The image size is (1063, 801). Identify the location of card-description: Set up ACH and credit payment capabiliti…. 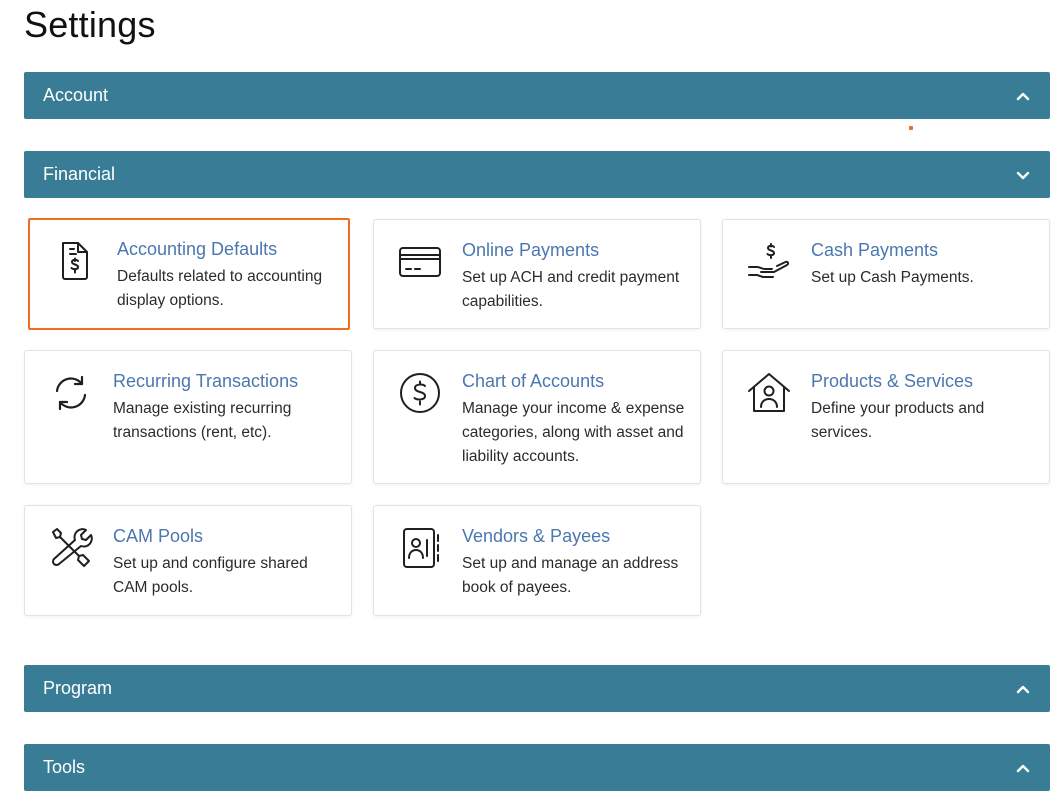
(571, 289).